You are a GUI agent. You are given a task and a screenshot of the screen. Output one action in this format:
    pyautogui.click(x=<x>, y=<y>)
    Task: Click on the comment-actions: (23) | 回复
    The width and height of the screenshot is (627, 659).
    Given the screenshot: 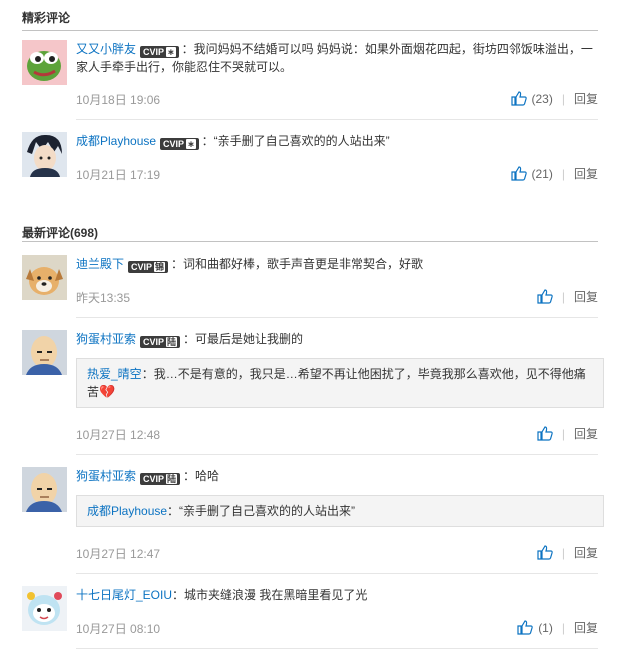 What is the action you would take?
    pyautogui.click(x=554, y=98)
    